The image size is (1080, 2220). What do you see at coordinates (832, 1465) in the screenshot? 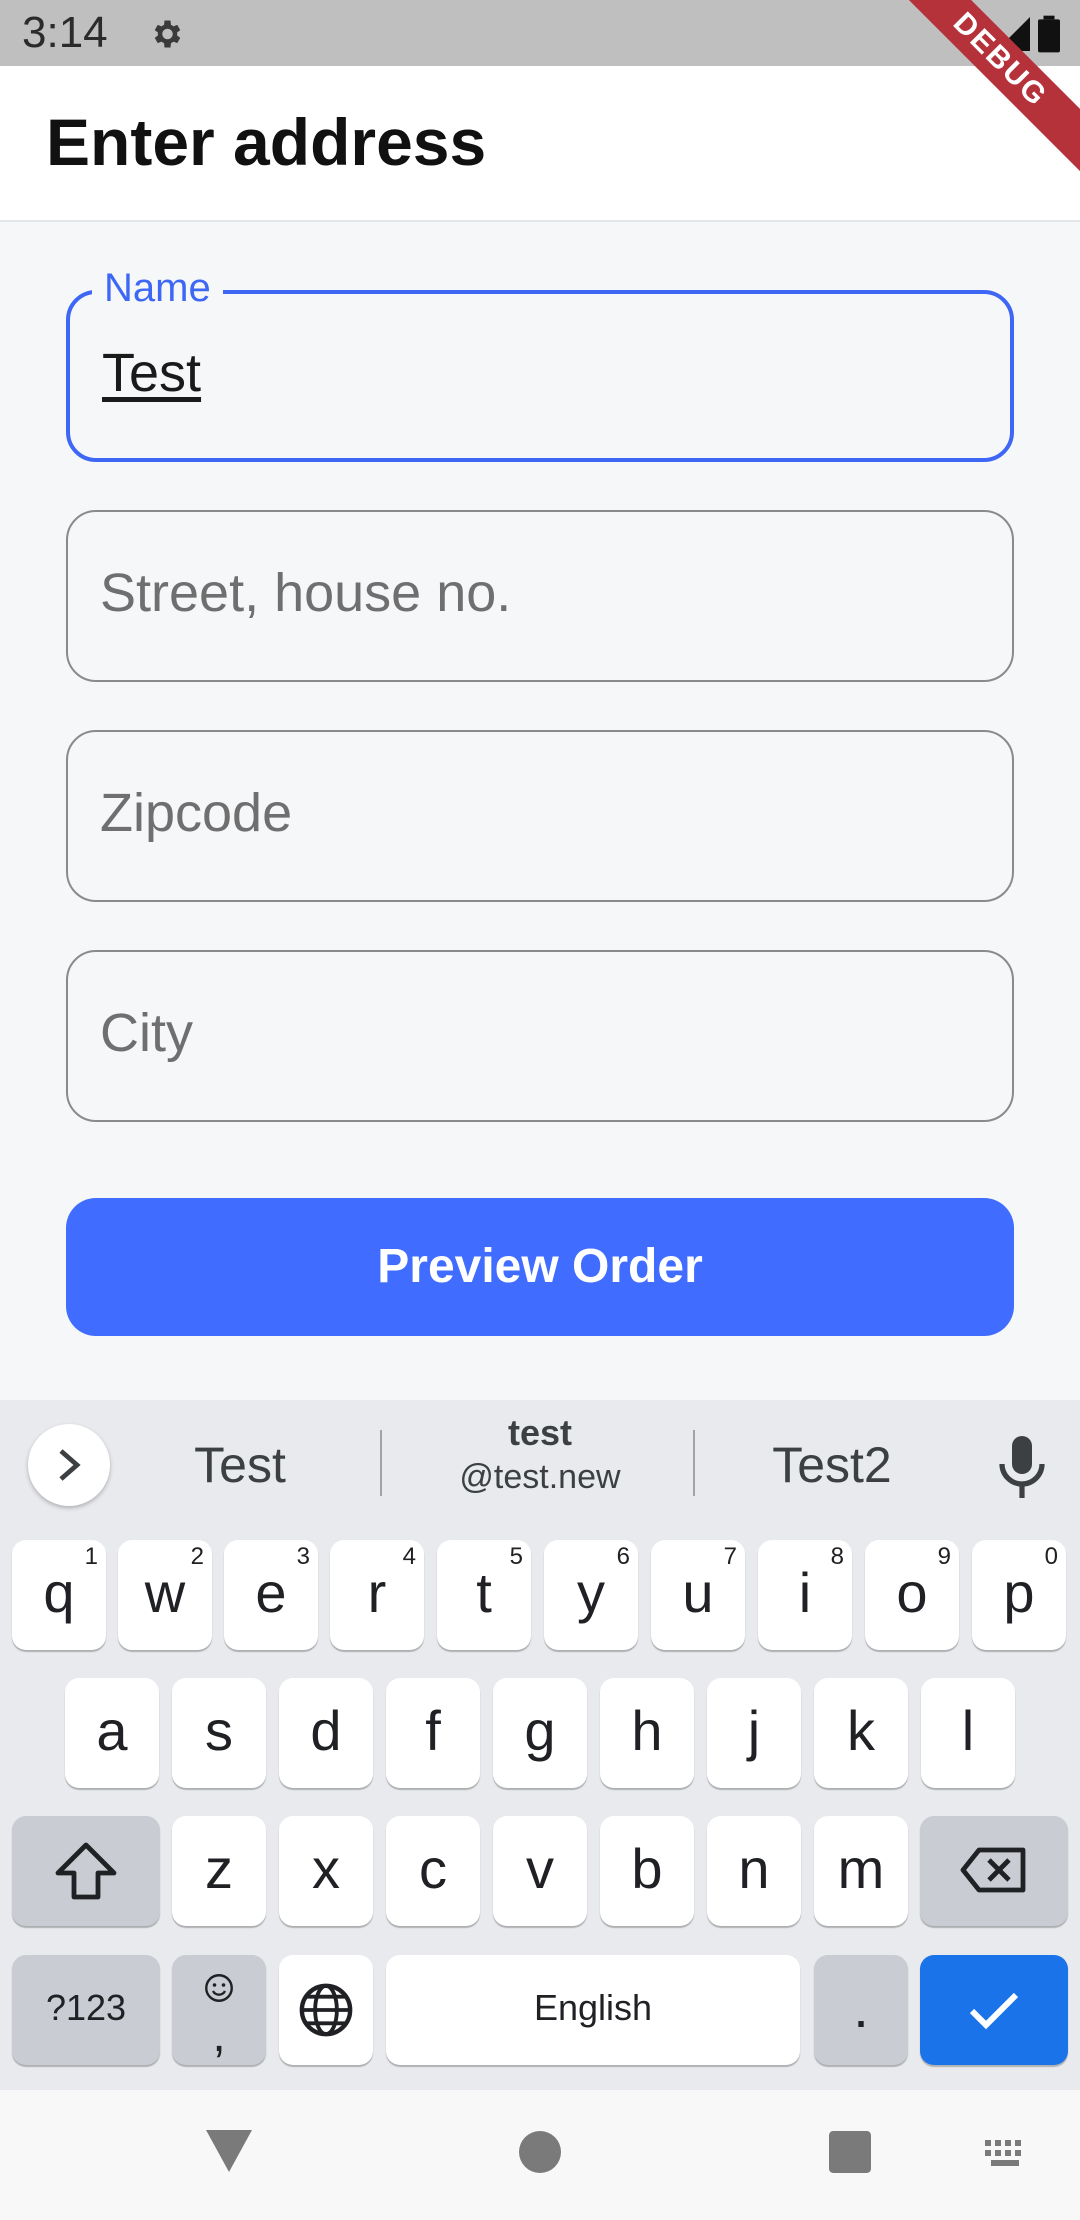
I see `suggestion-right: Test2` at bounding box center [832, 1465].